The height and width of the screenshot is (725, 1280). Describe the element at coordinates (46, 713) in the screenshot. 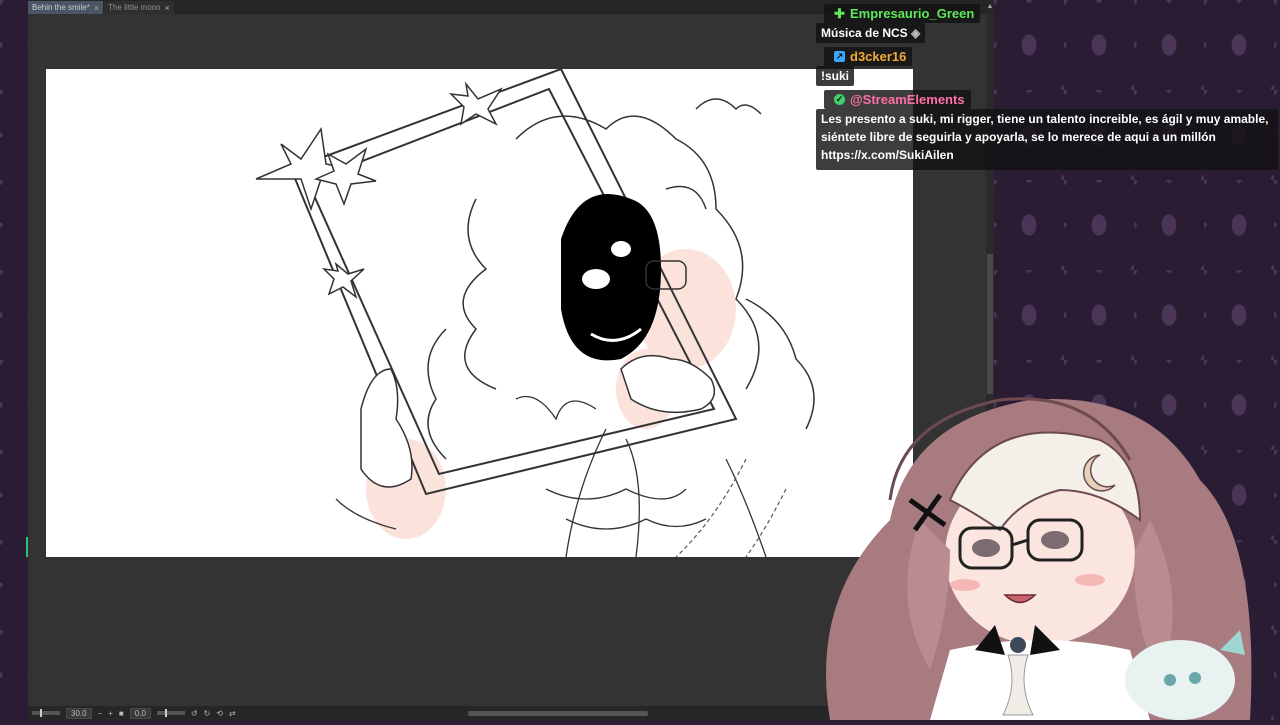

I see `zoom-slider` at that location.